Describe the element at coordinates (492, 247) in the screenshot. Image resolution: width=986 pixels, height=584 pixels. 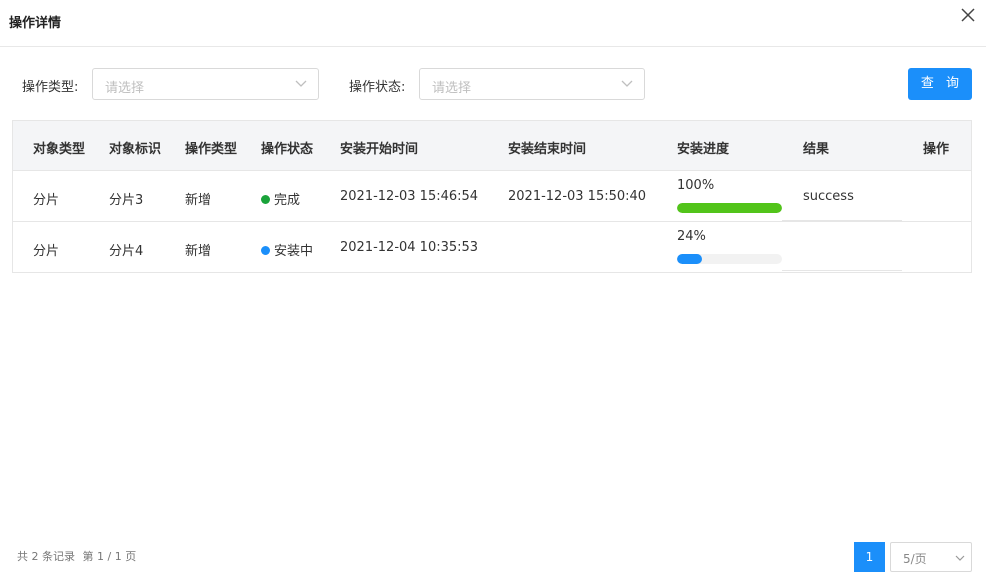
I see `table-row: 分片 分片4 新增 安装中 2021-12-04 10:35:53 24%` at that location.